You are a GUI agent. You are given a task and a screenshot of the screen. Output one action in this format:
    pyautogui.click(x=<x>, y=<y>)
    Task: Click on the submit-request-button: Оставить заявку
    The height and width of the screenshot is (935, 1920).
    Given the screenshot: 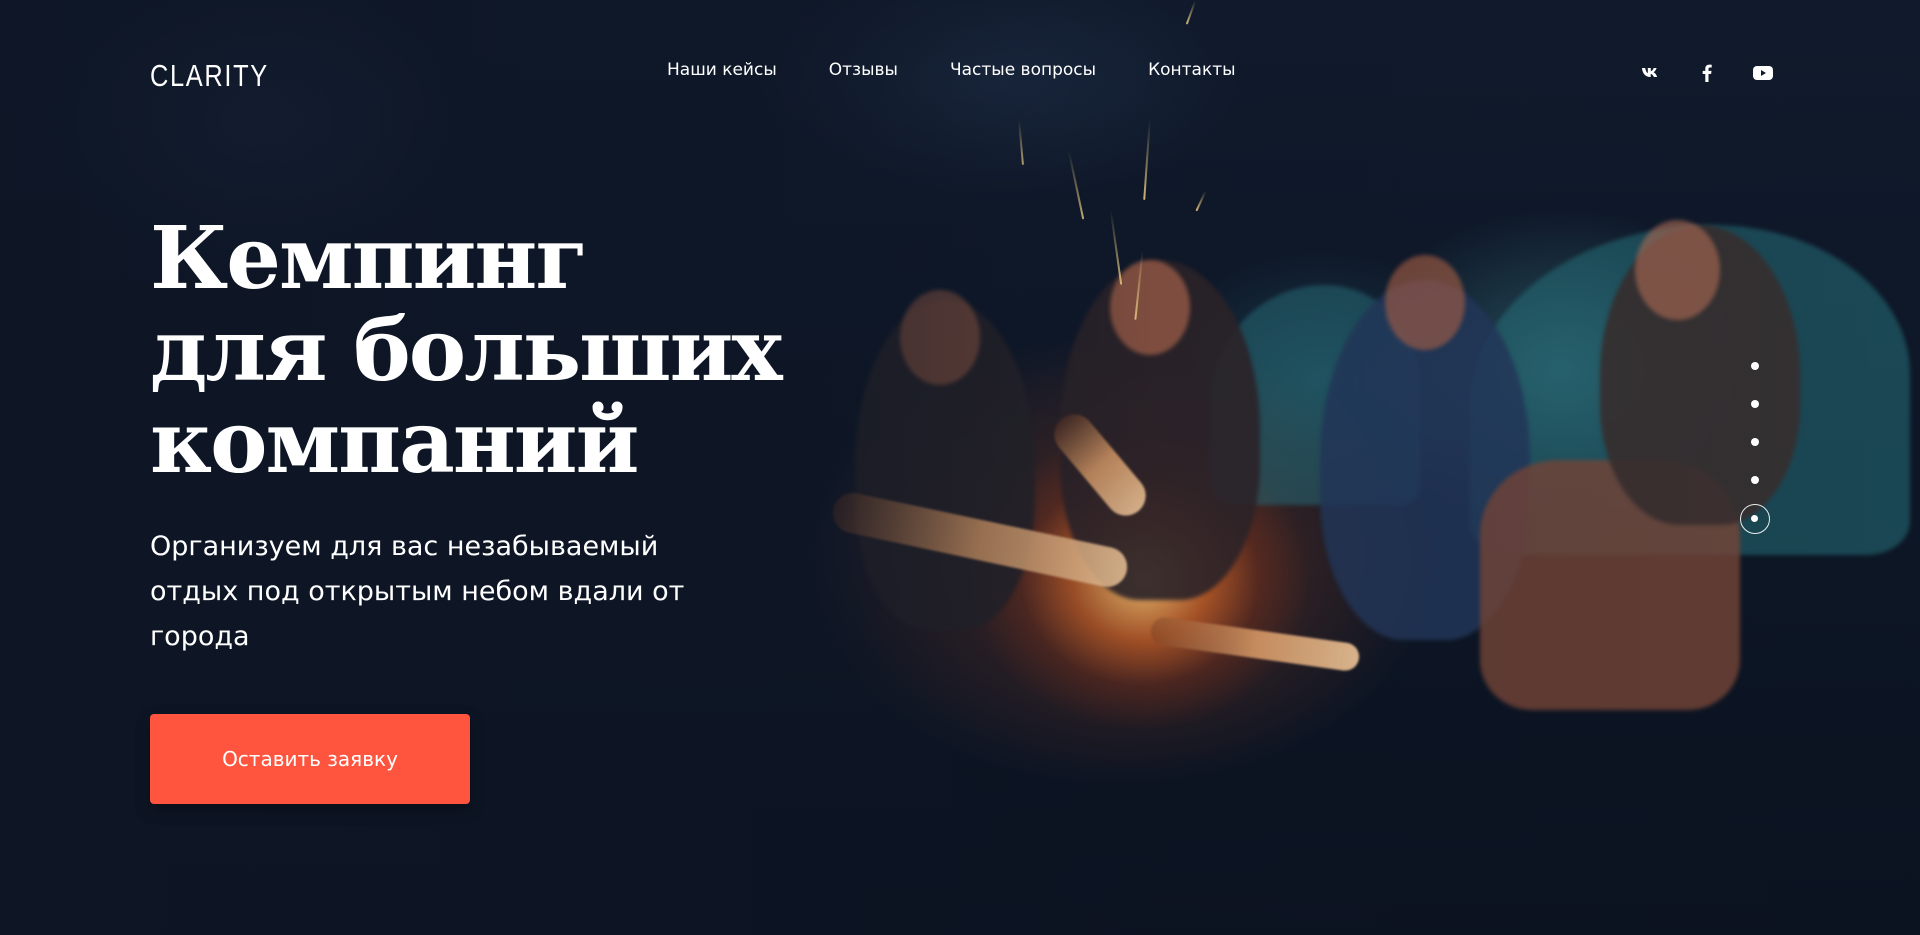 What is the action you would take?
    pyautogui.click(x=310, y=759)
    